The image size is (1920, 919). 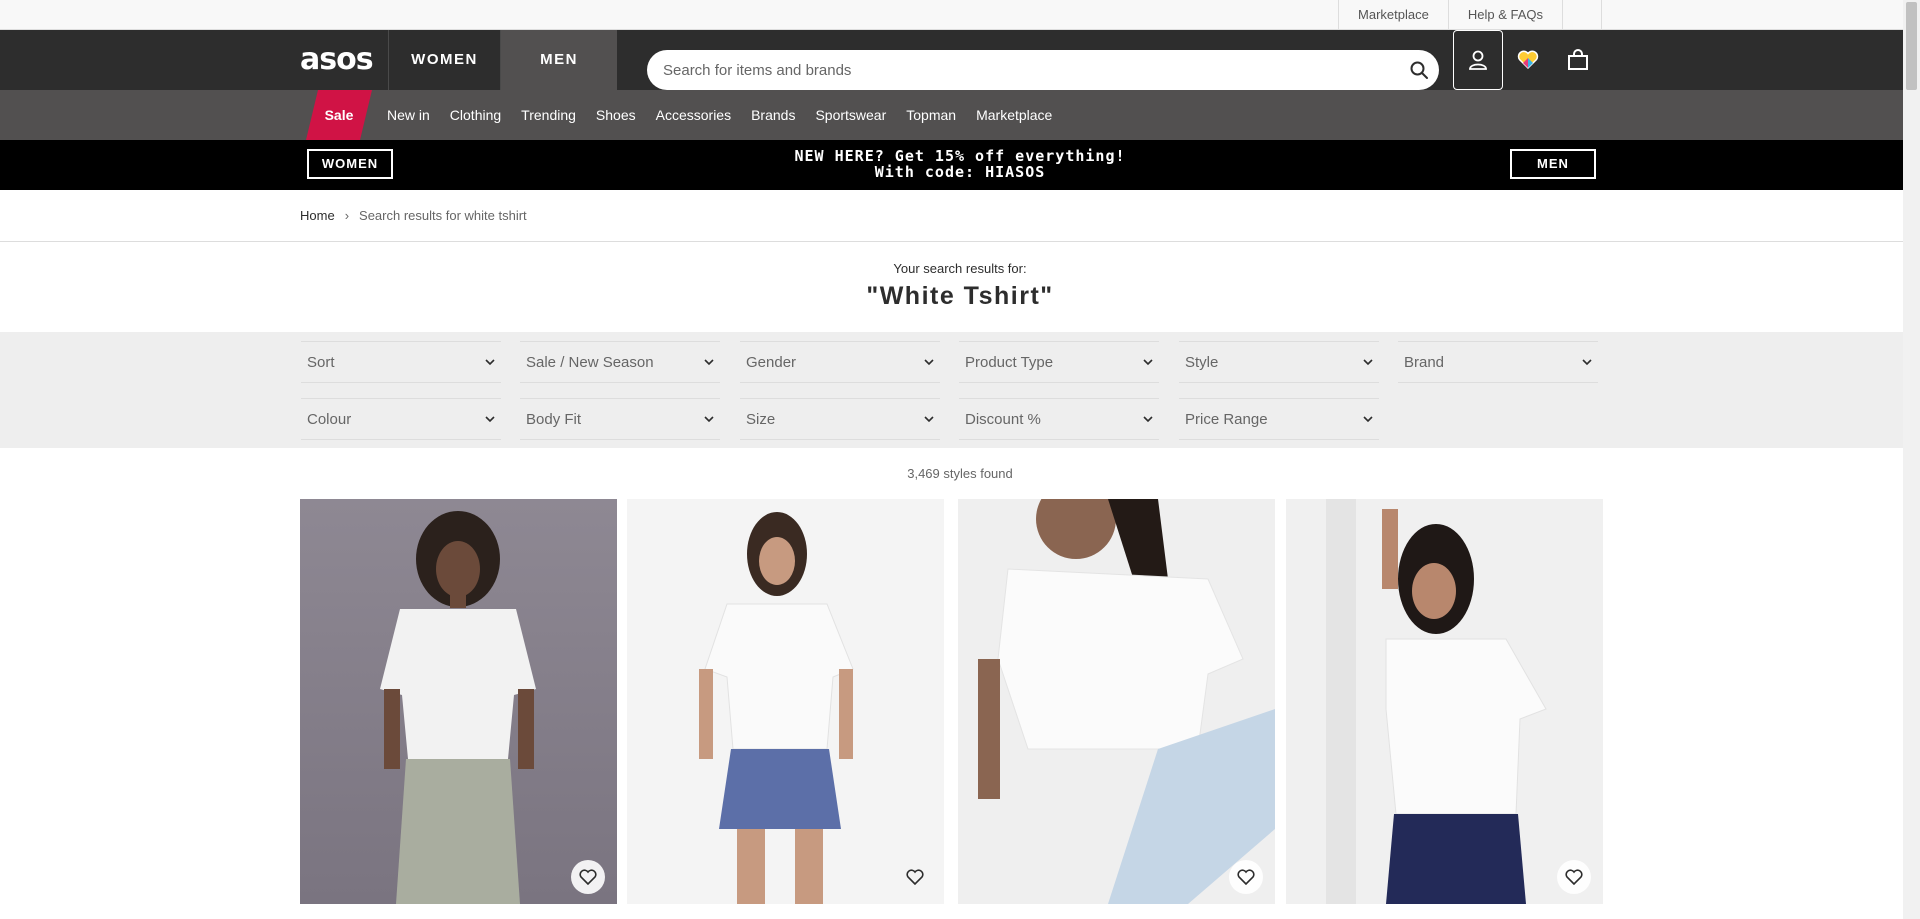 I want to click on filter-label: Colour, so click(x=329, y=419).